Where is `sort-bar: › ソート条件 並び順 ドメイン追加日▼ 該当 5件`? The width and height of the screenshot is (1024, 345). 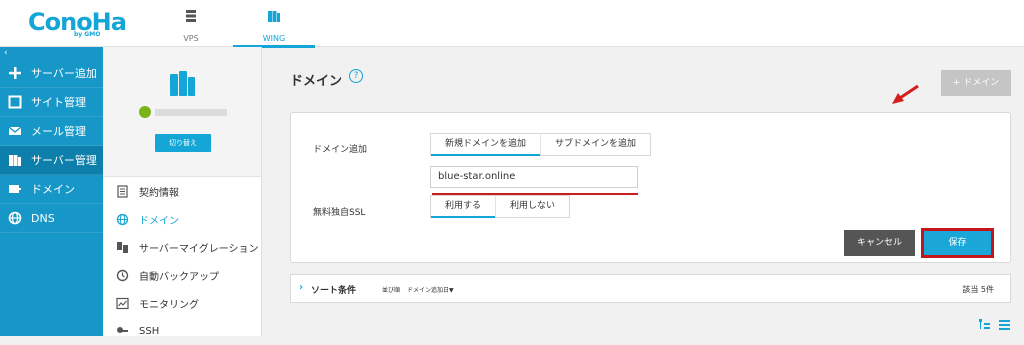 sort-bar: › ソート条件 並び順 ドメイン追加日▼ 該当 5件 is located at coordinates (650, 288).